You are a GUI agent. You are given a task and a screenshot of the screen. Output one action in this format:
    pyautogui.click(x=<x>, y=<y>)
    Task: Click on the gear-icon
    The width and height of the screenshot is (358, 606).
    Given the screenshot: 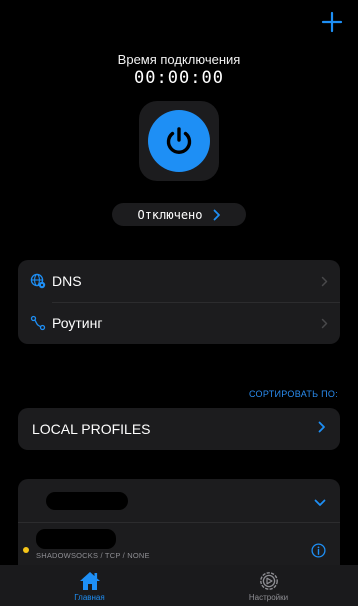 What is the action you would take?
    pyautogui.click(x=268, y=581)
    